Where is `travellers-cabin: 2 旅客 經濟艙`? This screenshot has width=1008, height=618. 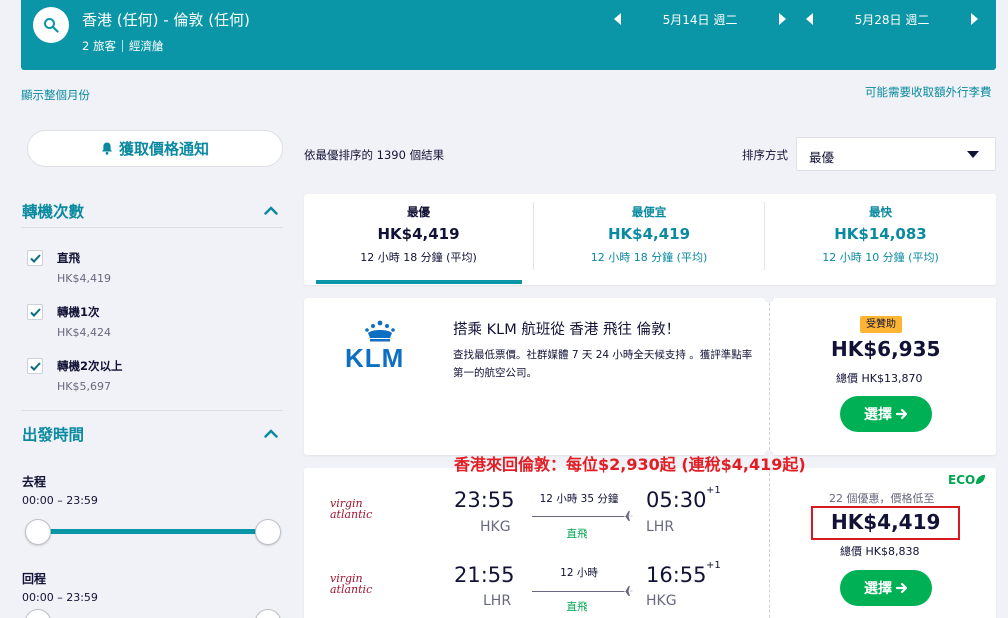 travellers-cabin: 2 旅客 經濟艙 is located at coordinates (122, 46).